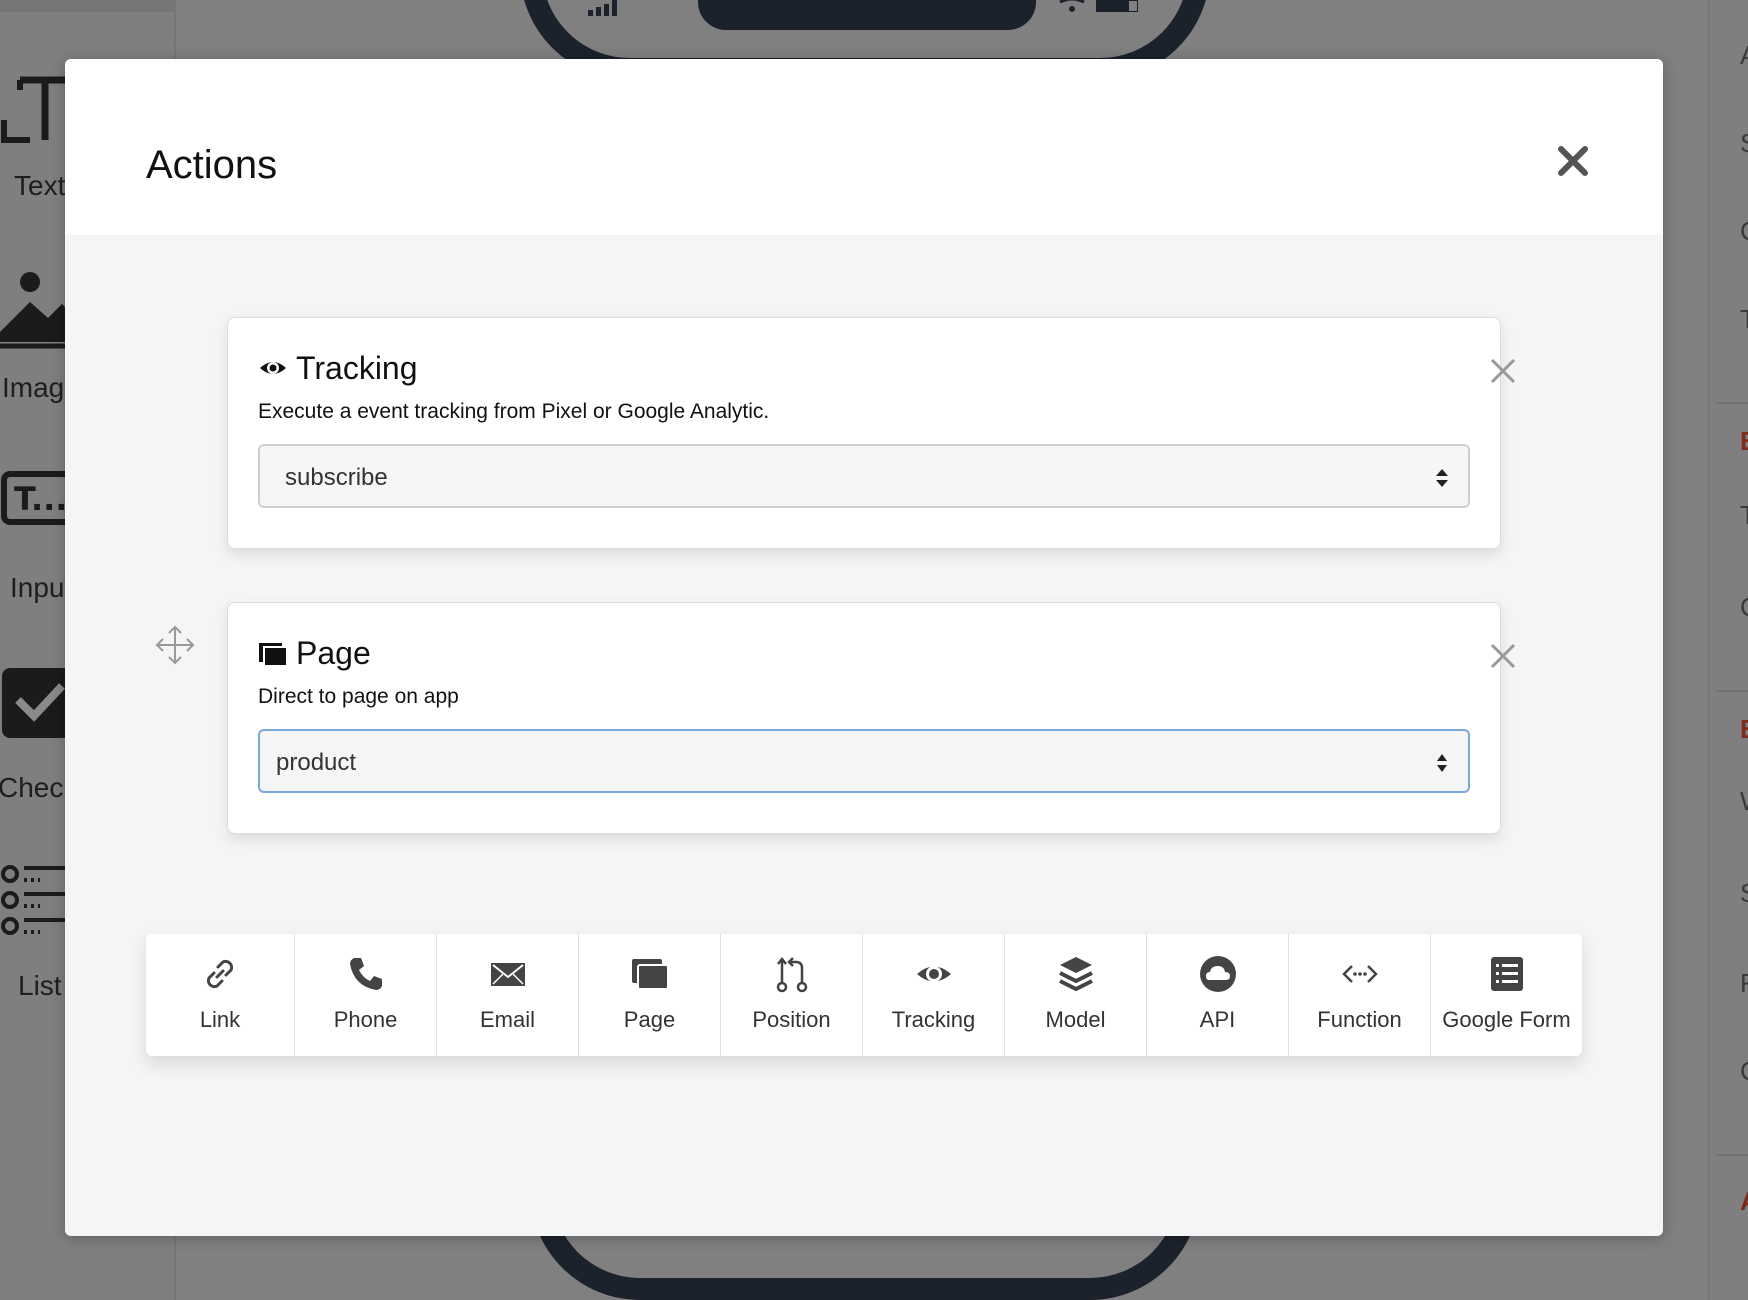 This screenshot has height=1300, width=1748. Describe the element at coordinates (333, 652) in the screenshot. I see `action-card-title: Page` at that location.